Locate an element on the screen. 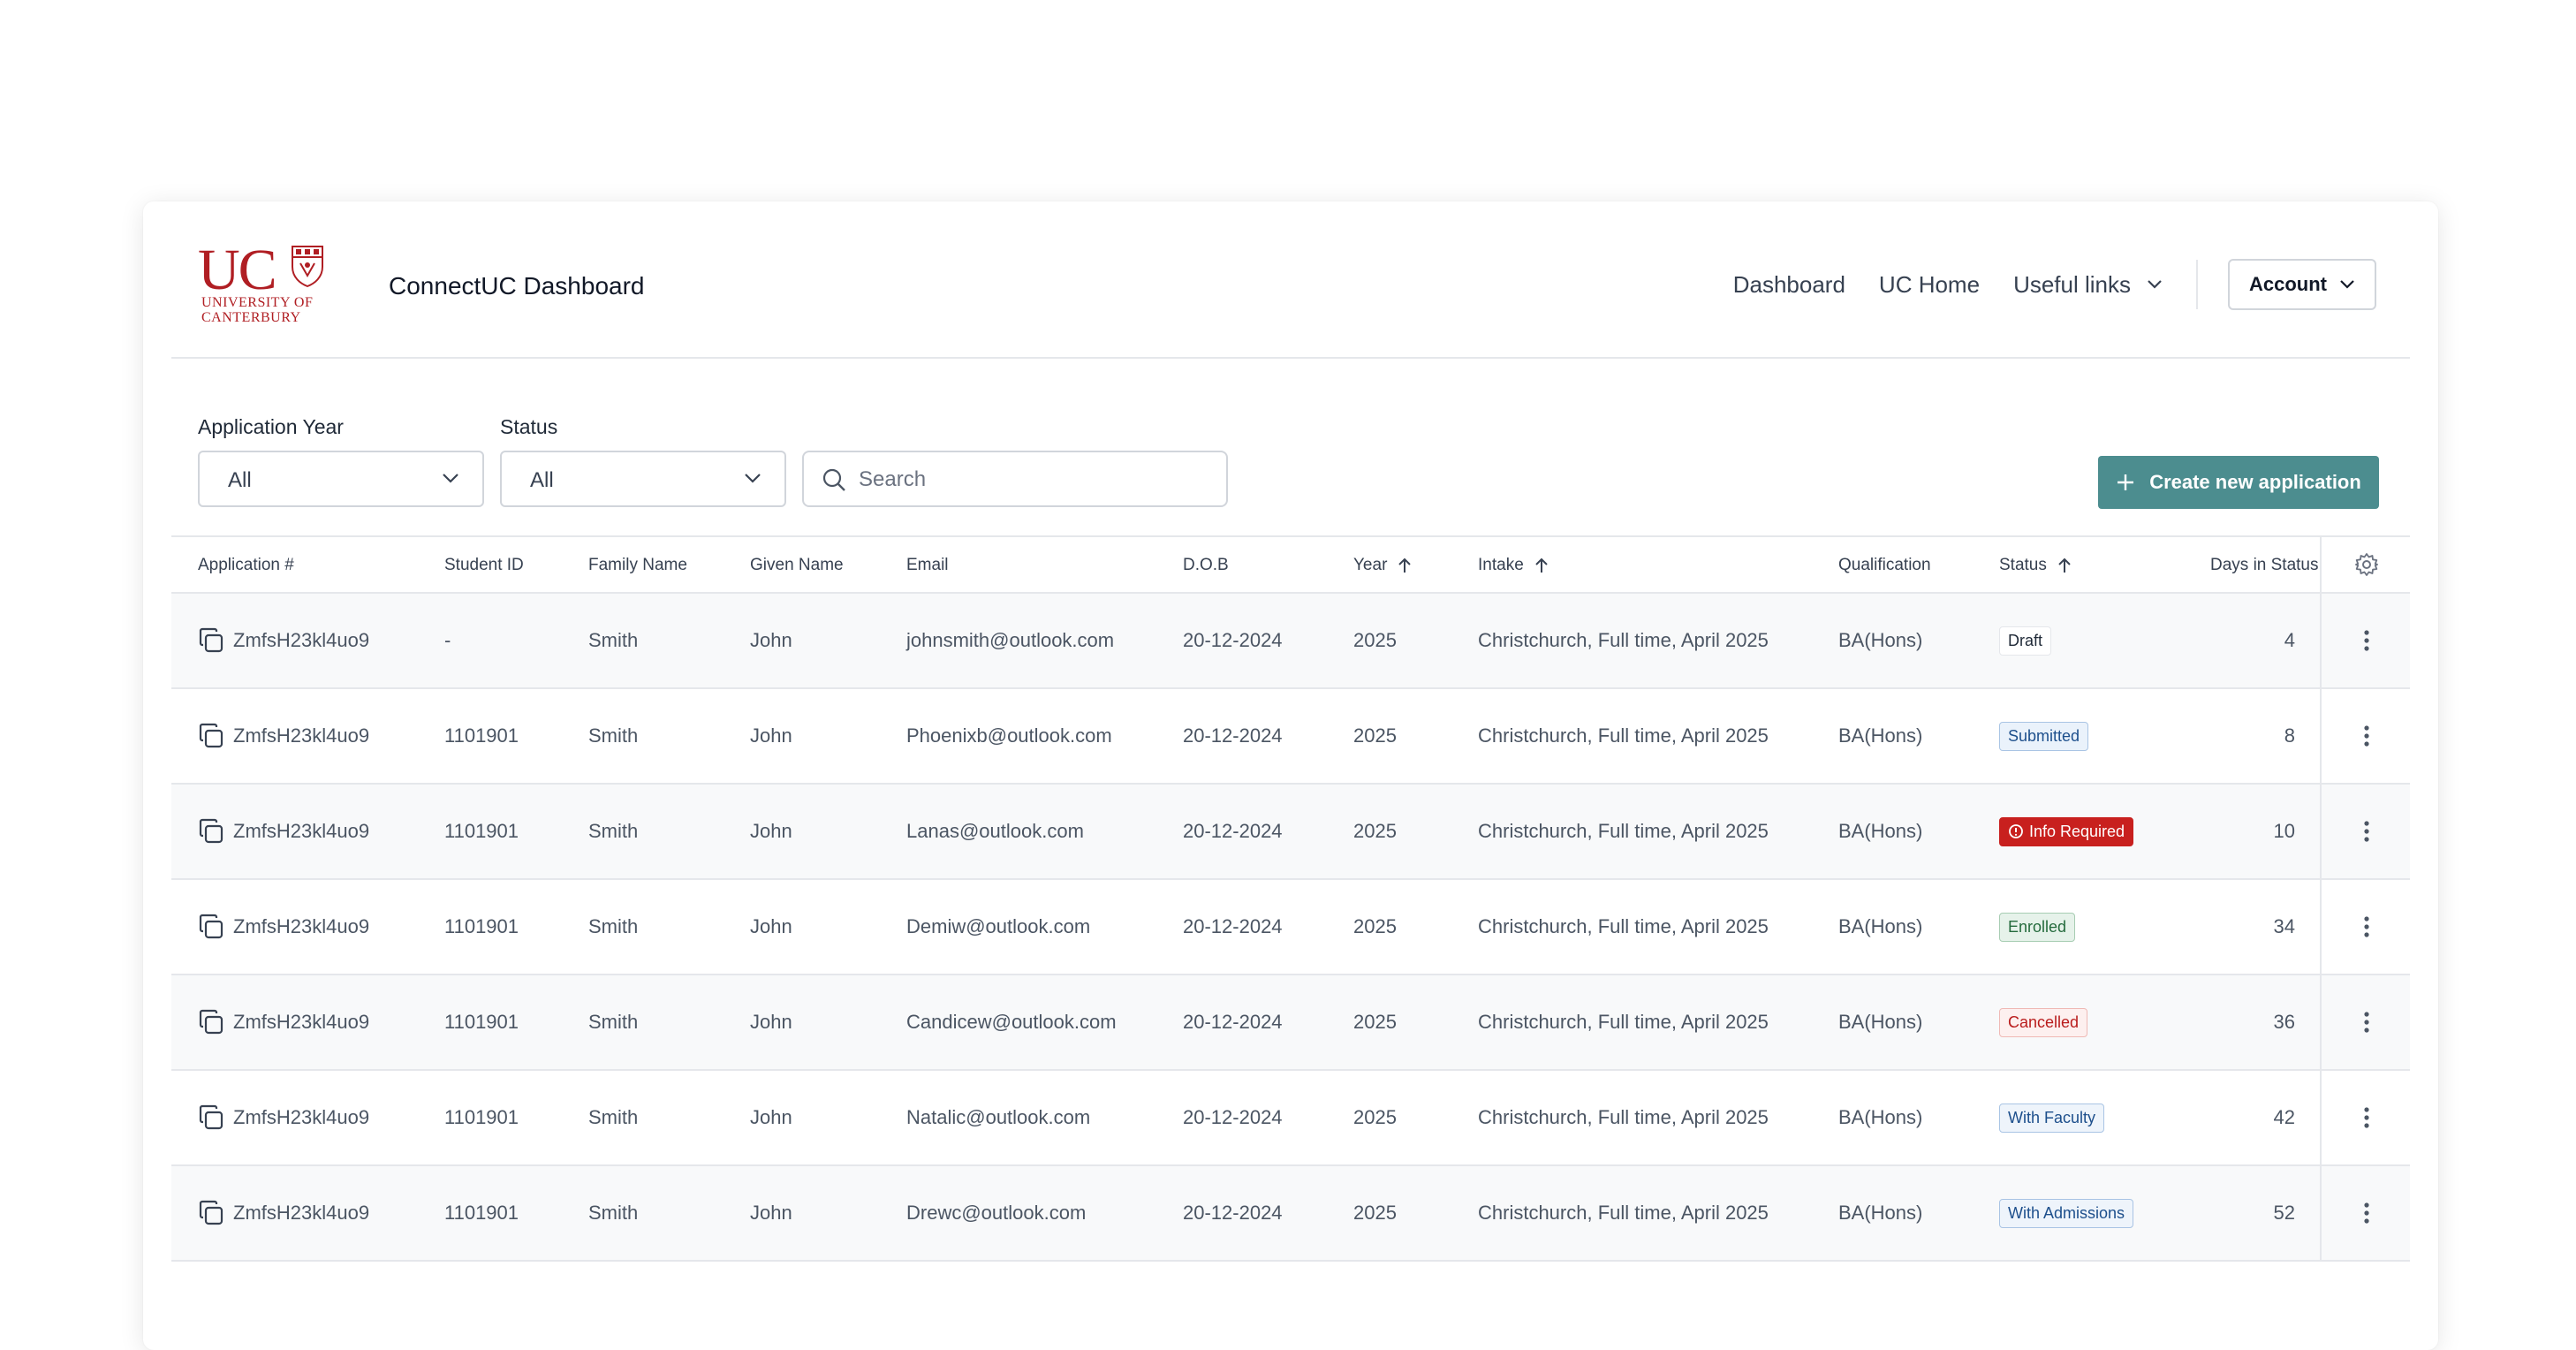  status-select: All is located at coordinates (643, 479).